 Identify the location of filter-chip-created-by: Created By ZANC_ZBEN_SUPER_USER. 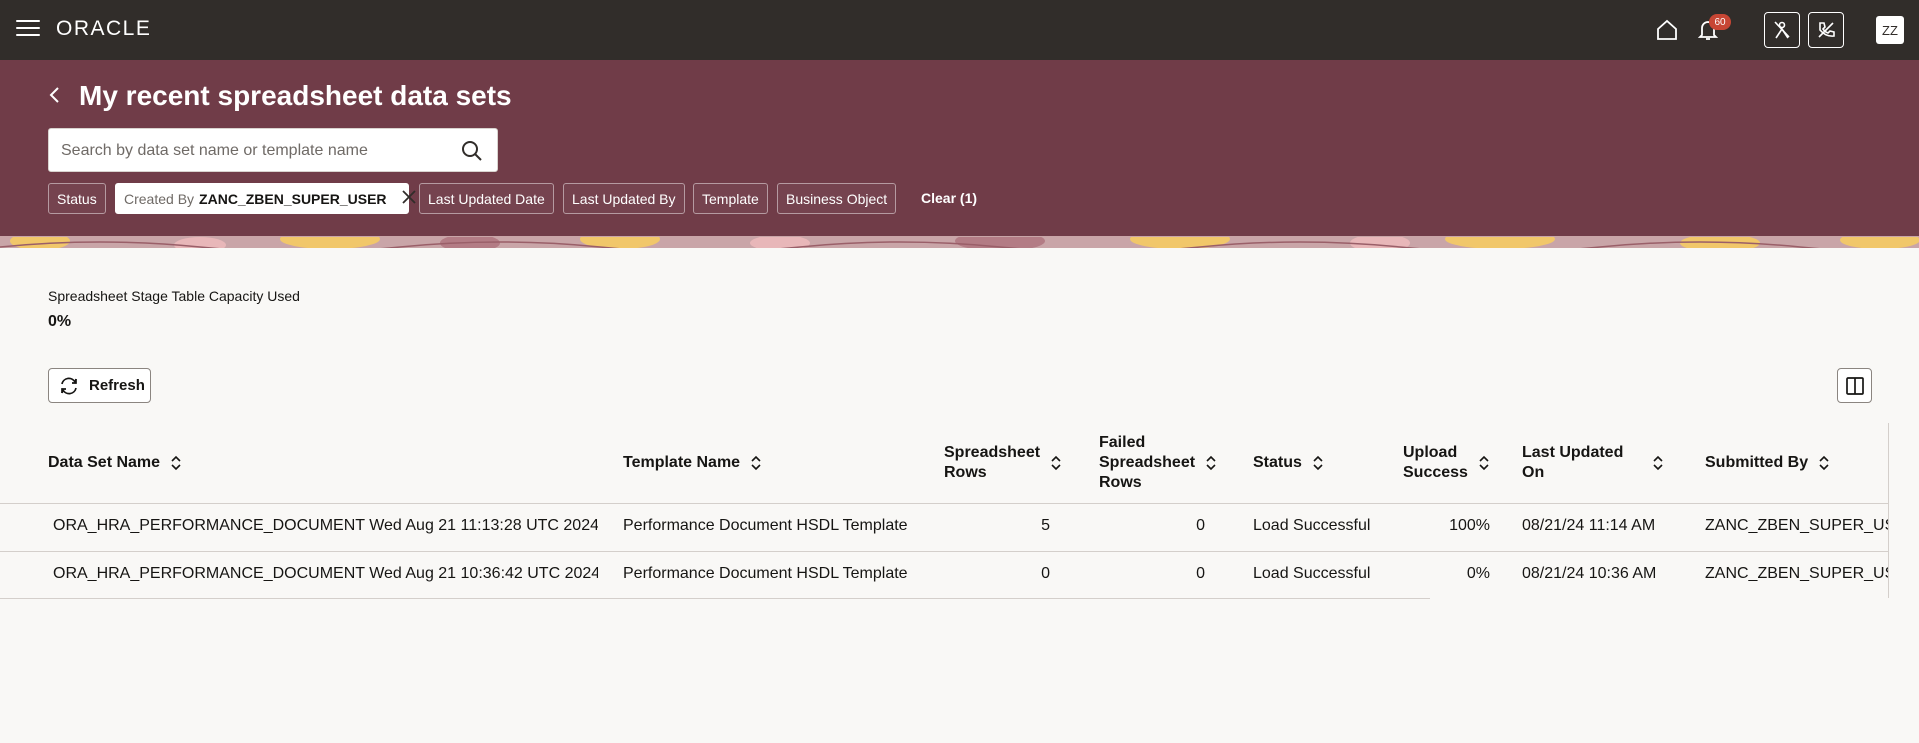
(265, 198).